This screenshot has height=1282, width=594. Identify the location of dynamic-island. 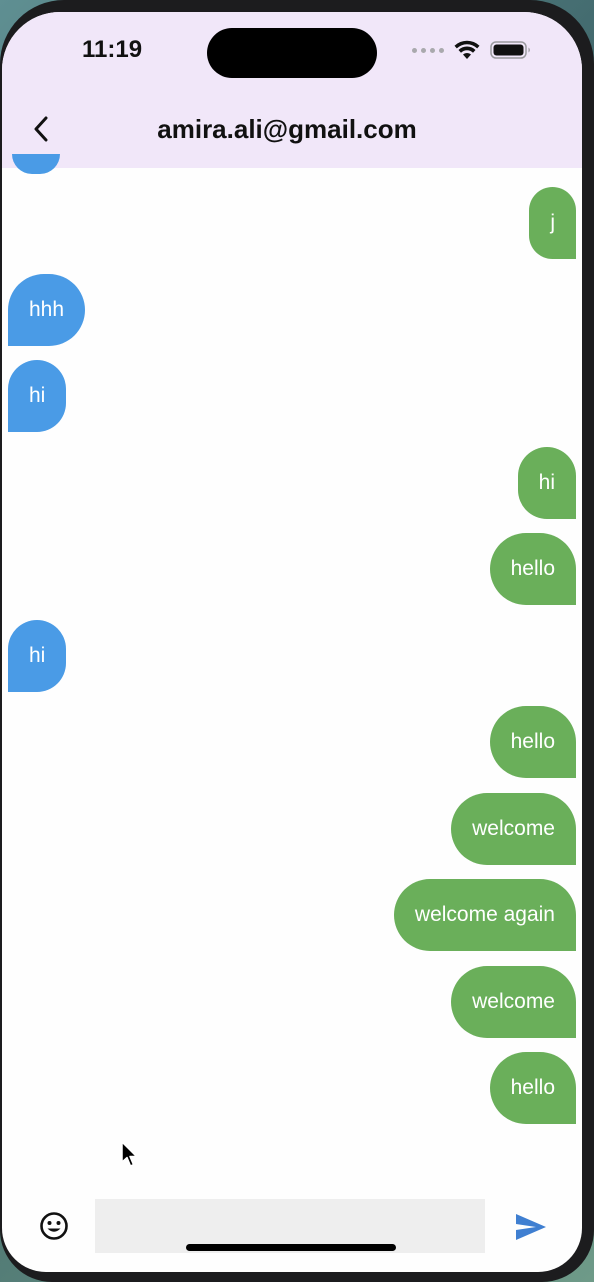
(292, 53).